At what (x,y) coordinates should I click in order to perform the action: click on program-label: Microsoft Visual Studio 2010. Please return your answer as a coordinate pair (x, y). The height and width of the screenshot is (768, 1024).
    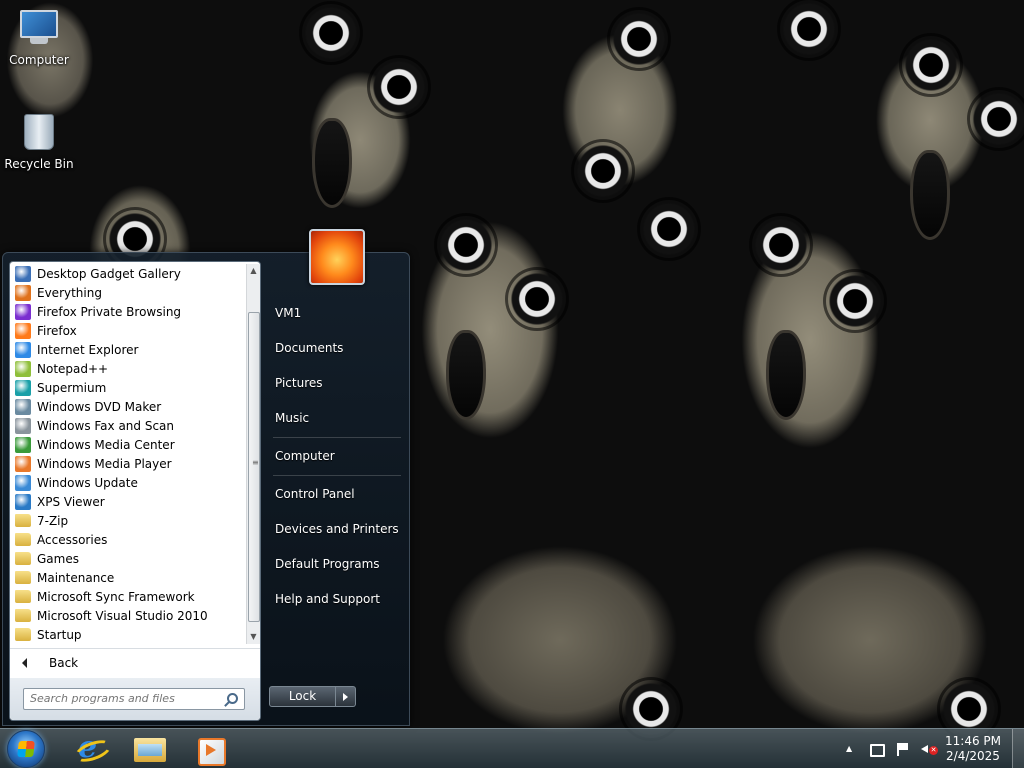
    Looking at the image, I should click on (122, 615).